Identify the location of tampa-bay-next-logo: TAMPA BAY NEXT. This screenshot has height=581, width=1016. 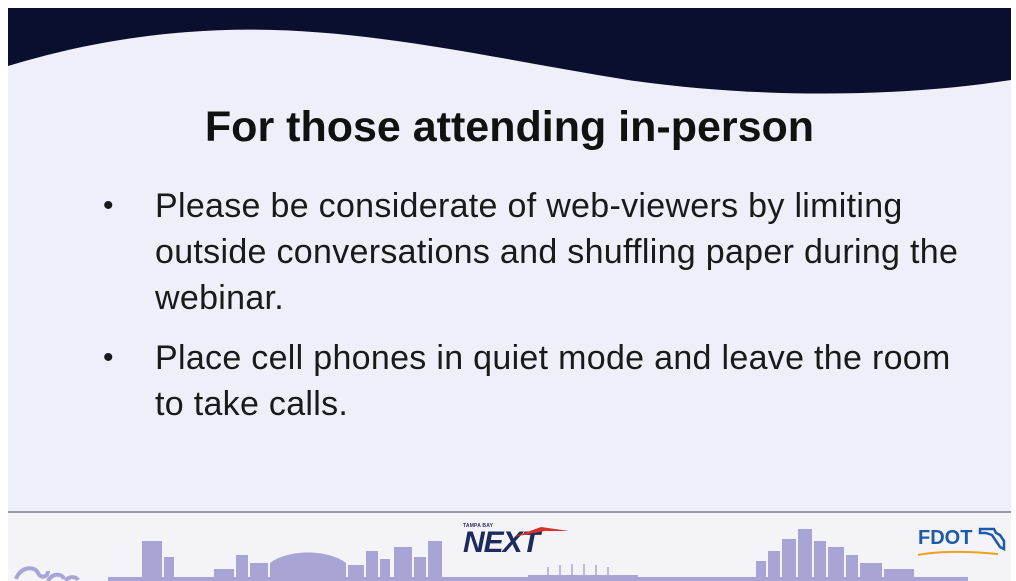
(519, 542).